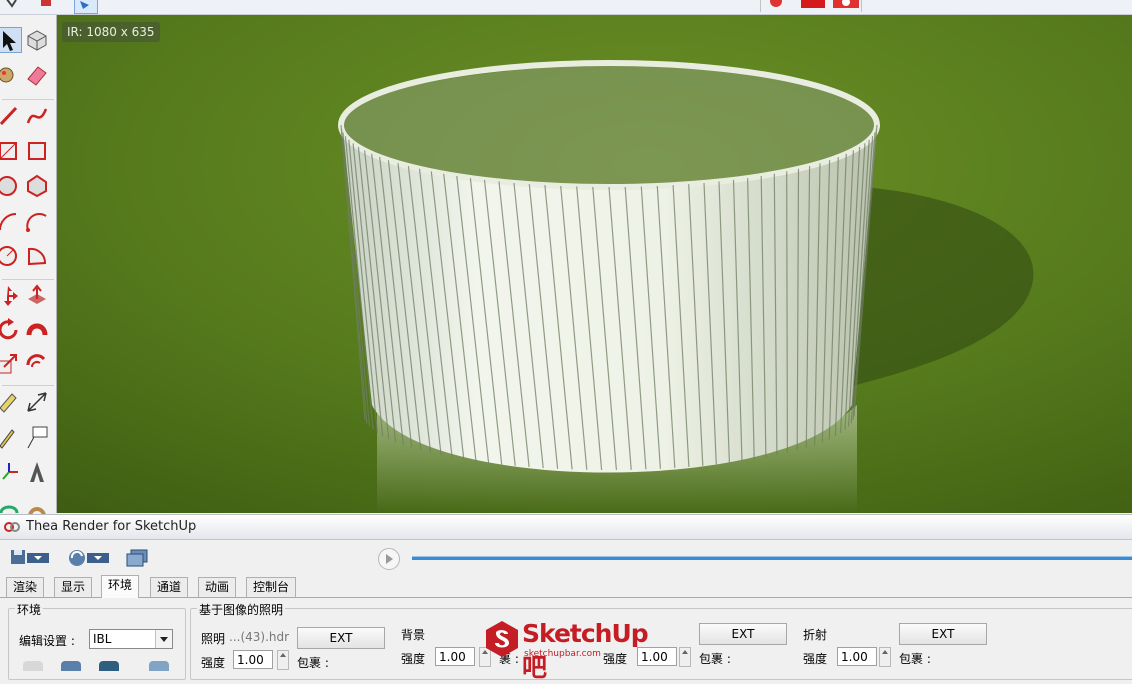  I want to click on rotated-rectangle-icon, so click(37, 151).